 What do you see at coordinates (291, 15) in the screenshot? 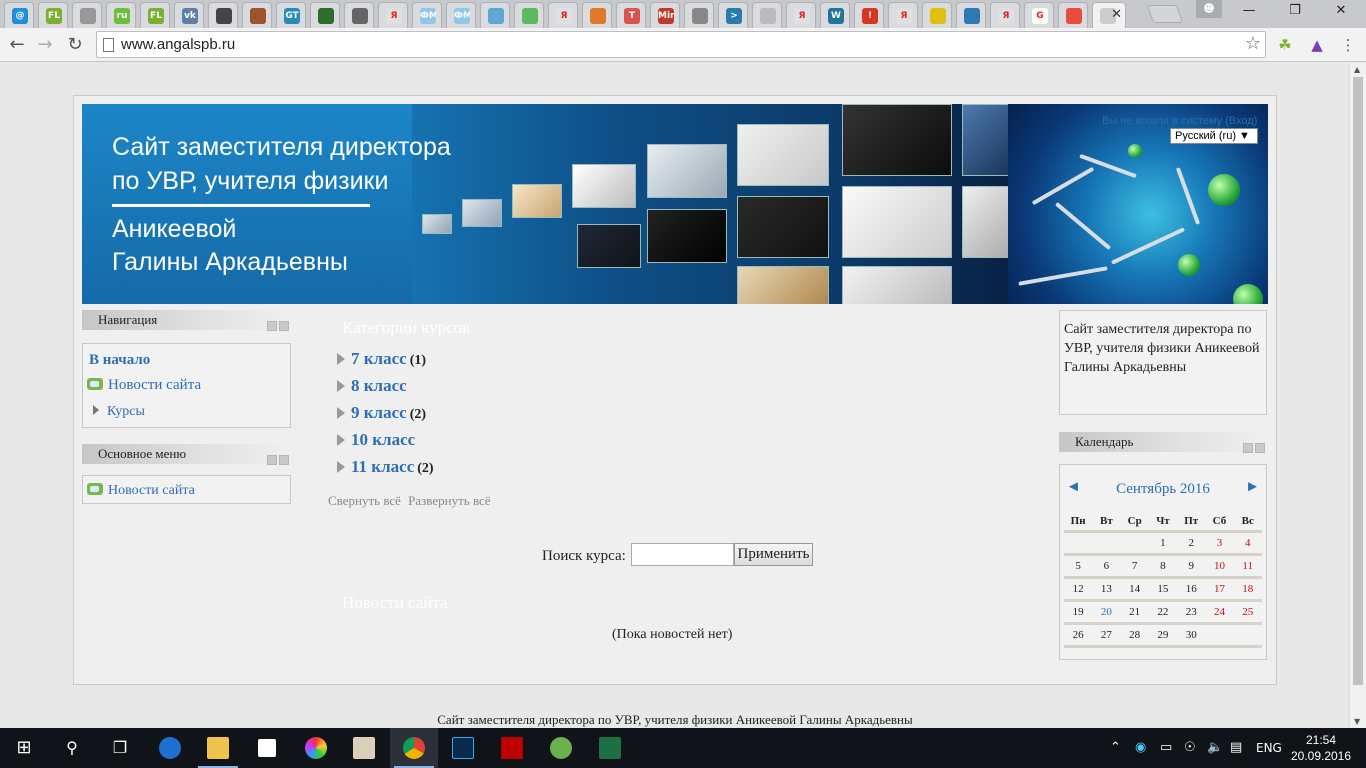
I see `browser-tab: GT` at bounding box center [291, 15].